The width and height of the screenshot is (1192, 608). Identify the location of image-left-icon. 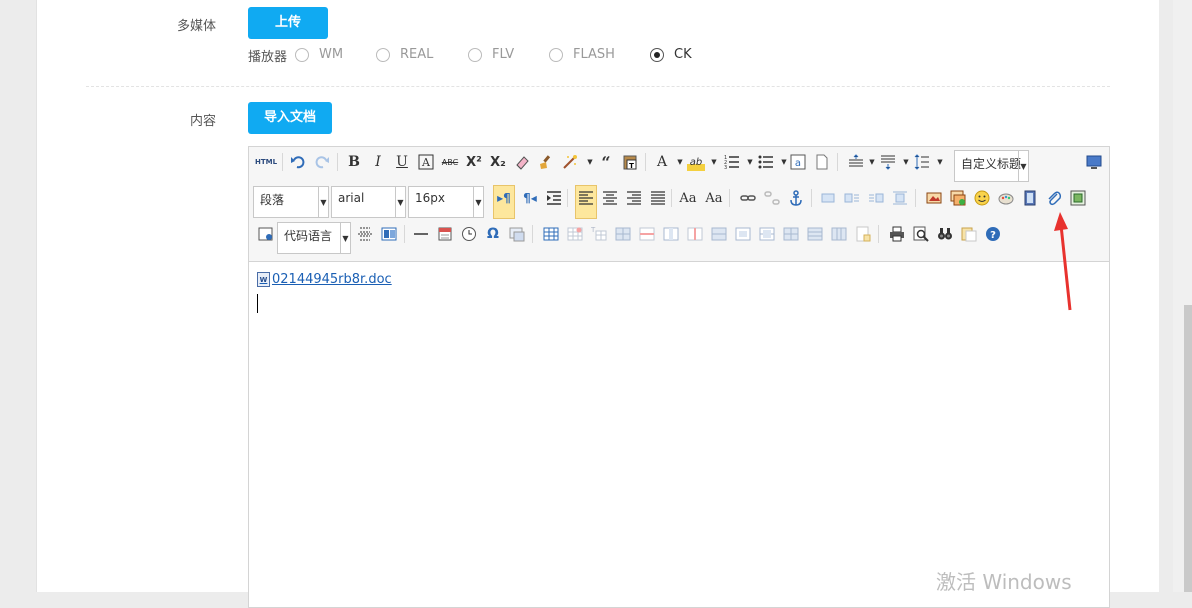
(852, 198).